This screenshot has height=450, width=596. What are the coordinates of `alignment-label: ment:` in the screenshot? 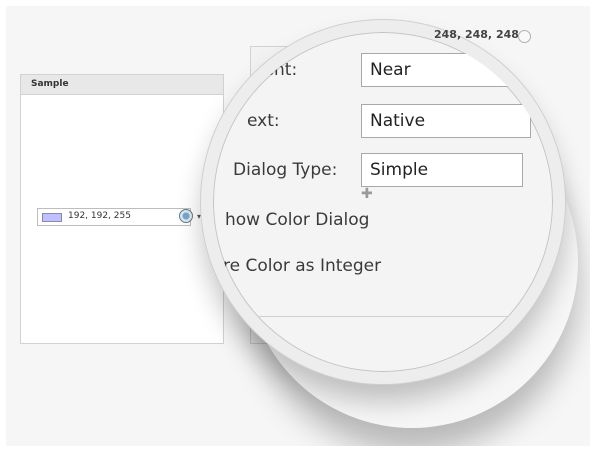 It's located at (272, 70).